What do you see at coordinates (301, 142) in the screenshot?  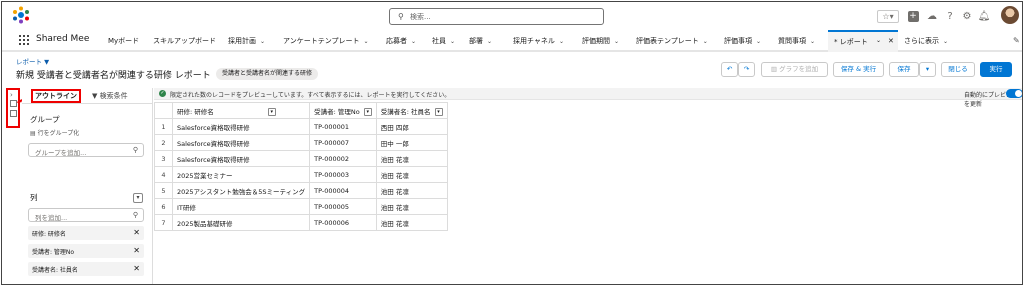 I see `table-row: 2 Salesforce資格取得研修 TP-000007 田中 一郎` at bounding box center [301, 142].